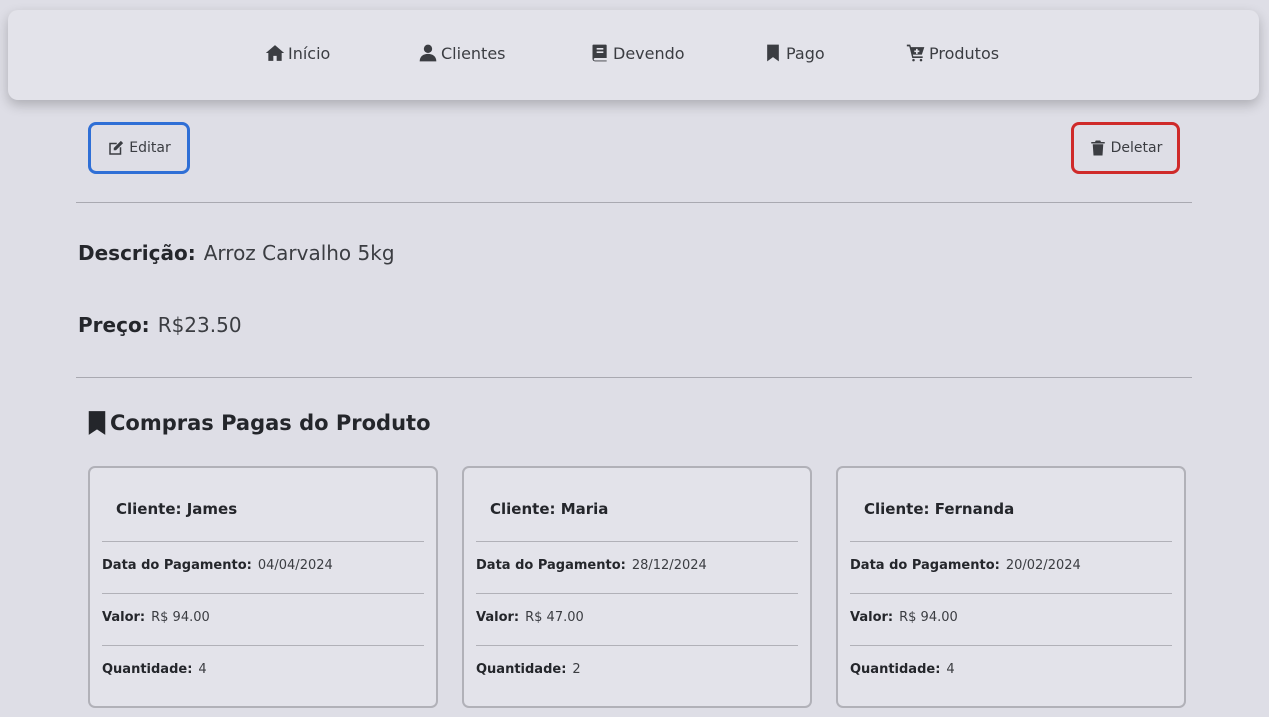 The height and width of the screenshot is (717, 1269). I want to click on description-value: Arroz Carvalho 5kg, so click(299, 253).